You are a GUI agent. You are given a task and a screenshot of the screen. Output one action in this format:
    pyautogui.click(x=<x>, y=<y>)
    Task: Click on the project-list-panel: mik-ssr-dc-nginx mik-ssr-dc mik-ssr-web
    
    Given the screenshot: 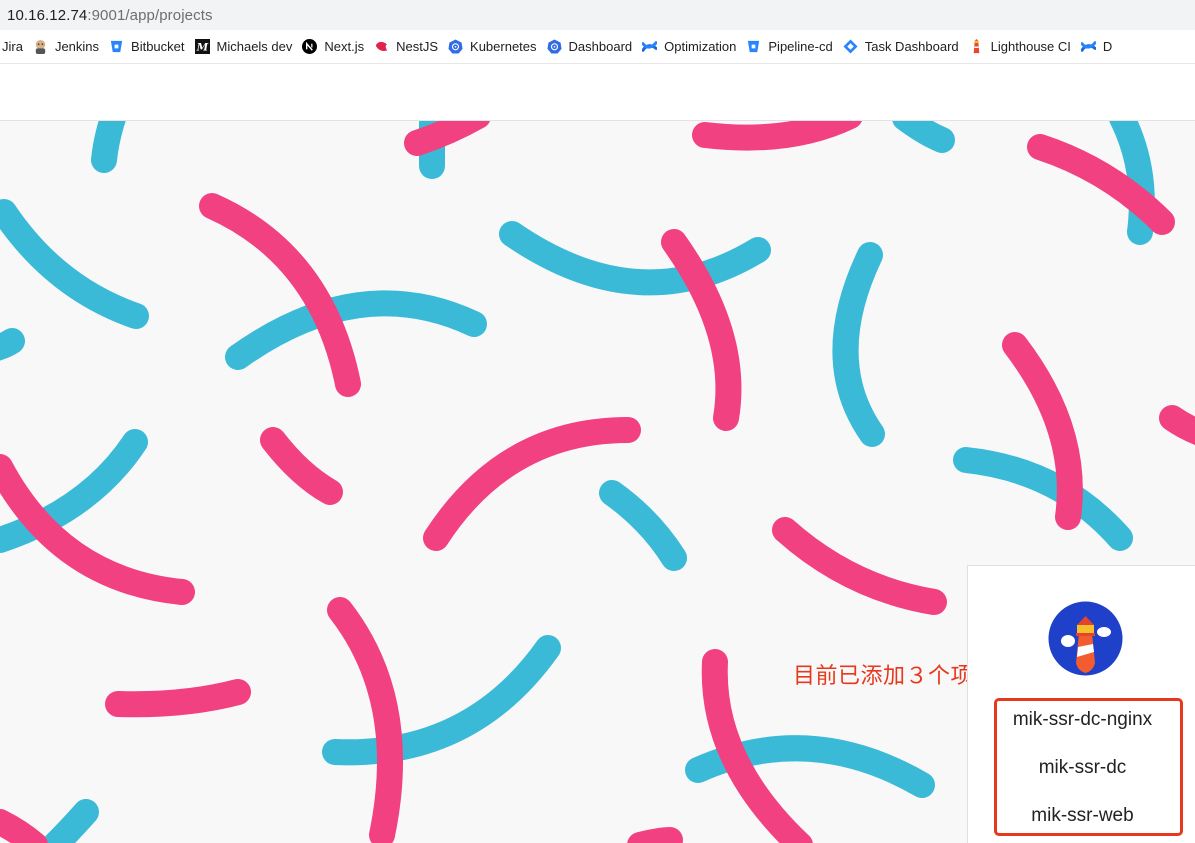 What is the action you would take?
    pyautogui.click(x=1081, y=704)
    